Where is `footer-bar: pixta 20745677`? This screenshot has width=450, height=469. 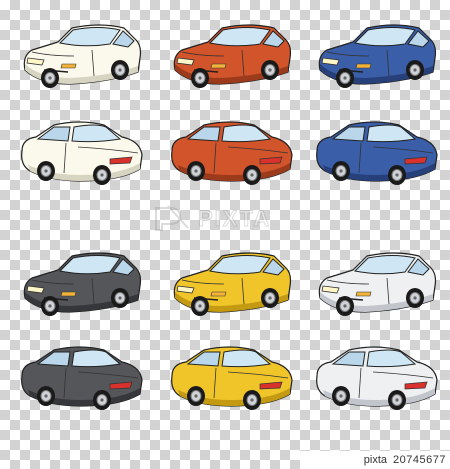 footer-bar: pixta 20745677 is located at coordinates (375, 460).